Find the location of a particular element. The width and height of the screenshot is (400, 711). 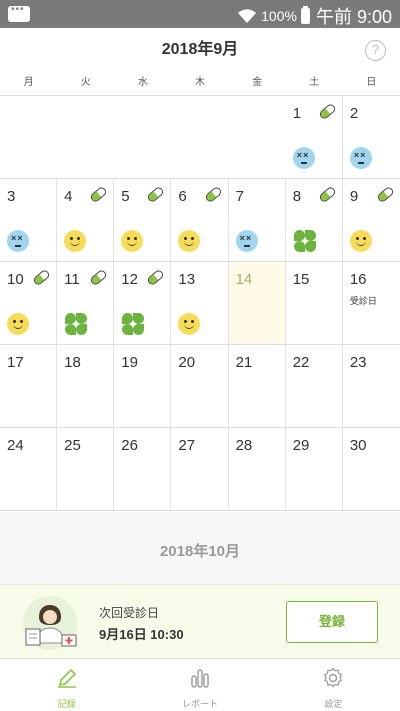

weekday-label: 土 is located at coordinates (314, 82).